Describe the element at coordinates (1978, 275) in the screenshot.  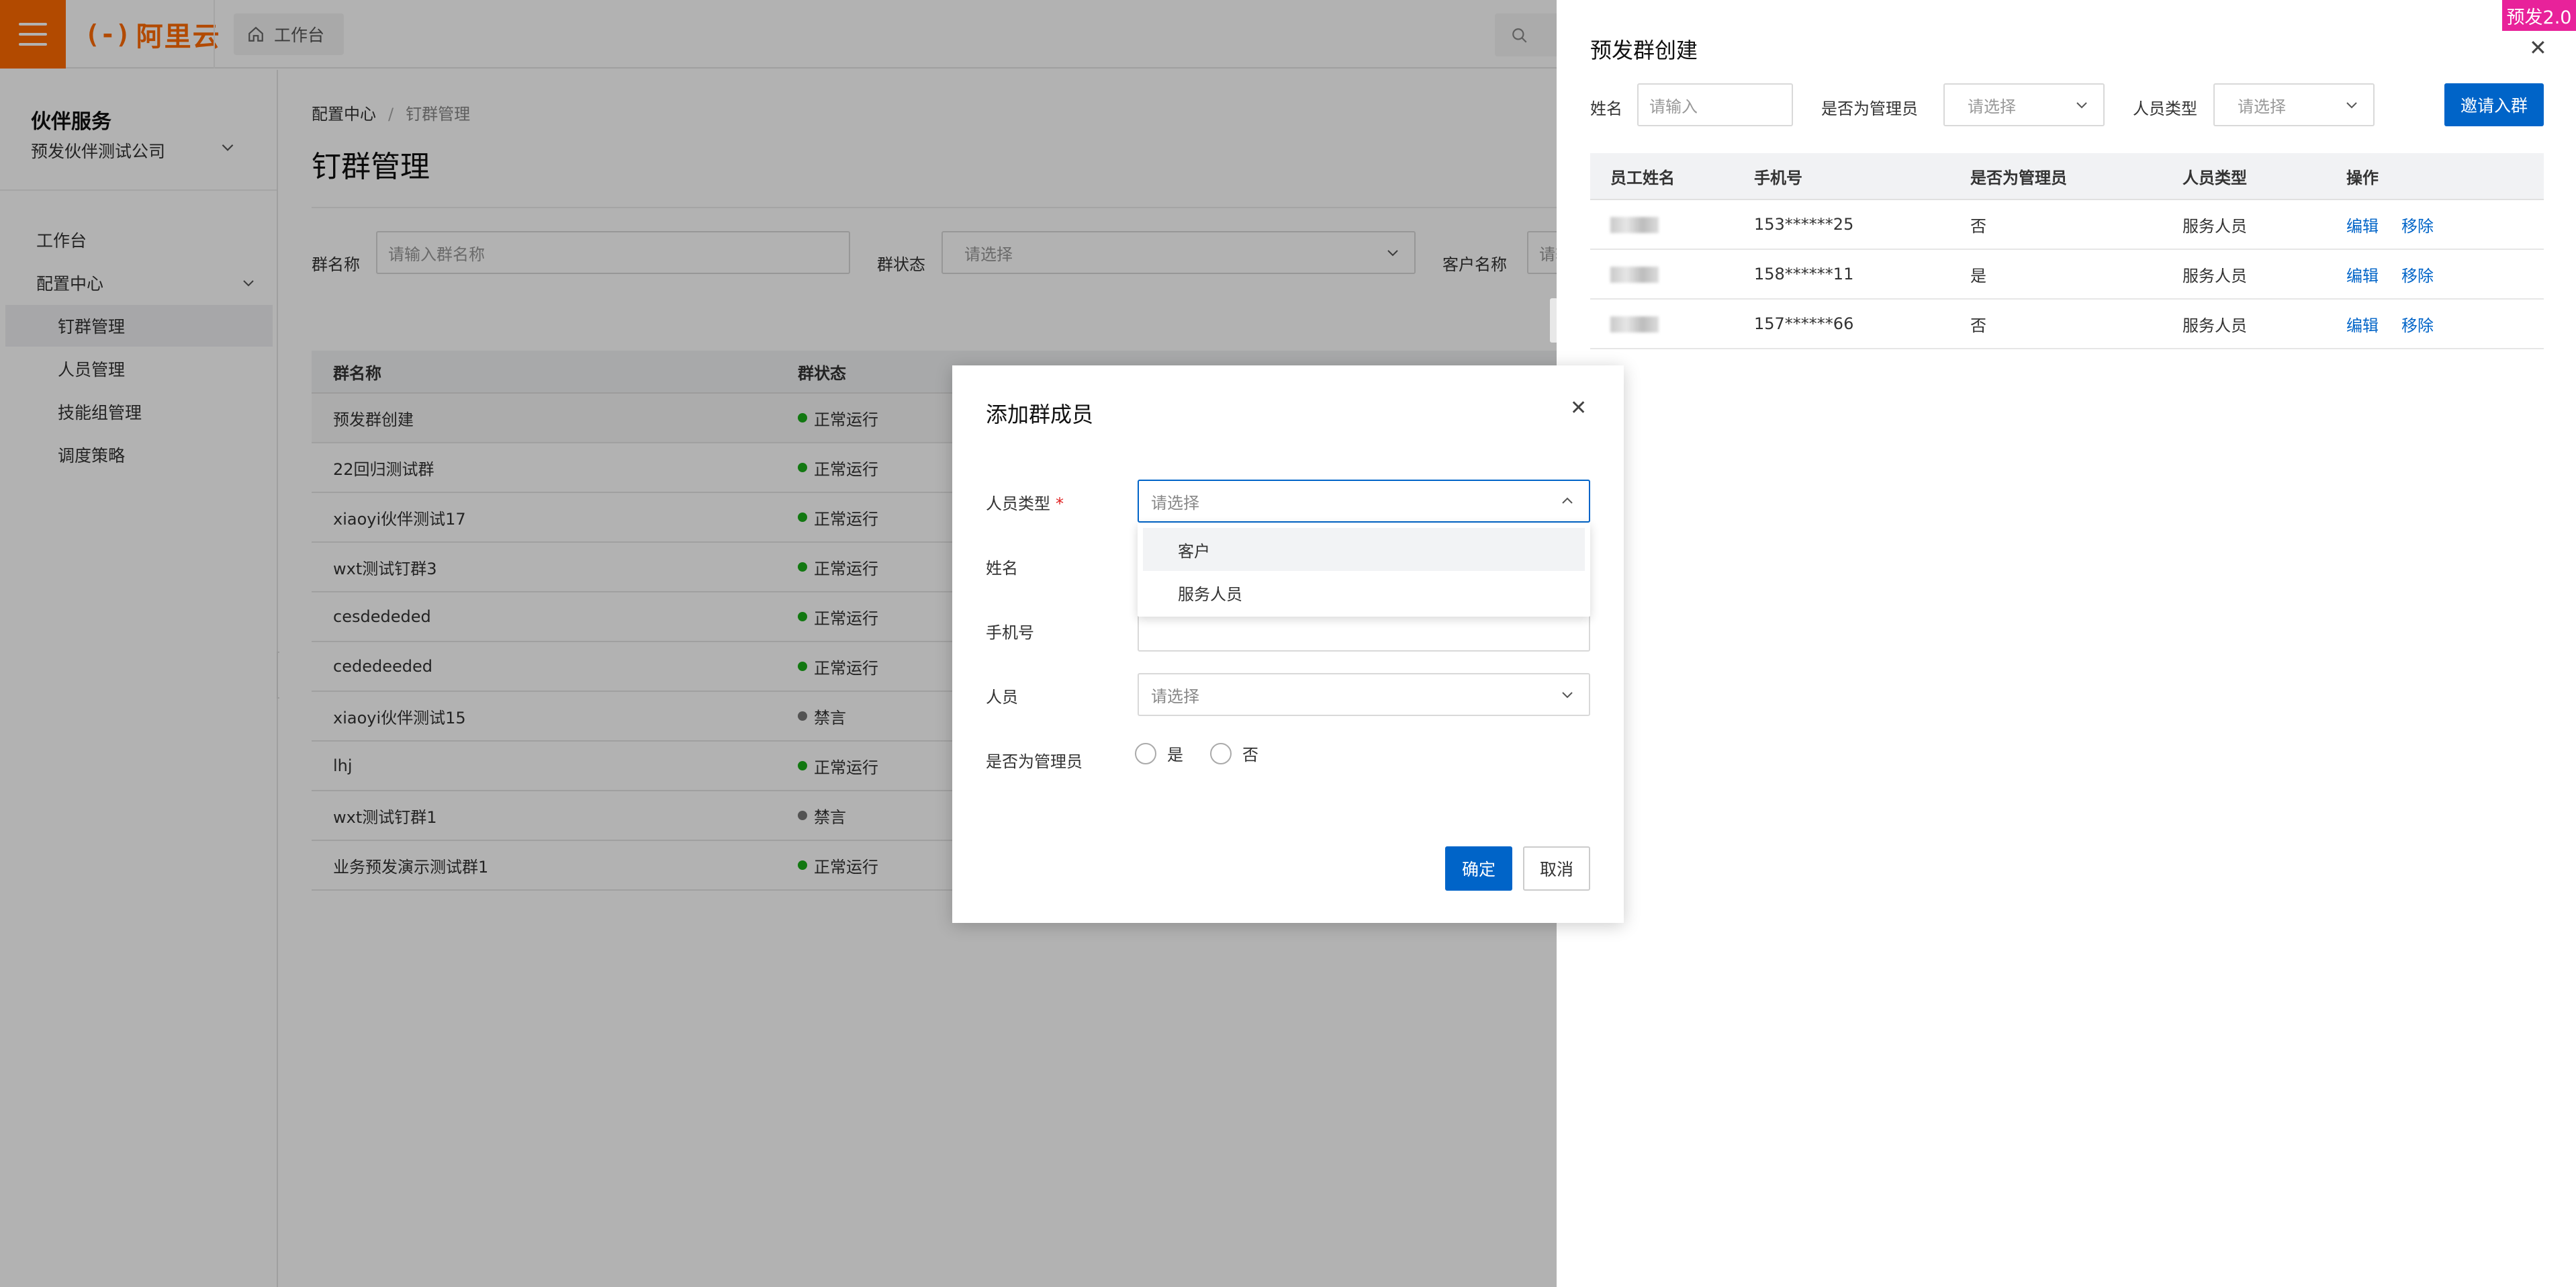
I see `admin-cell: 是` at that location.